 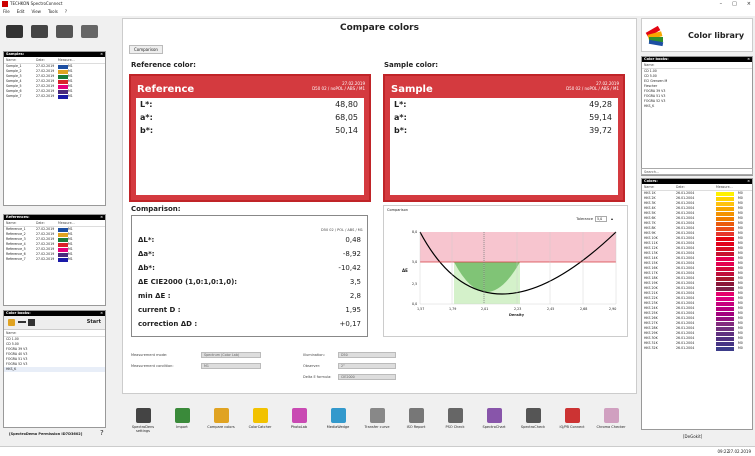 What do you see at coordinates (377, 12) in the screenshot?
I see `menu-bar: File Edit View Tools ?` at bounding box center [377, 12].